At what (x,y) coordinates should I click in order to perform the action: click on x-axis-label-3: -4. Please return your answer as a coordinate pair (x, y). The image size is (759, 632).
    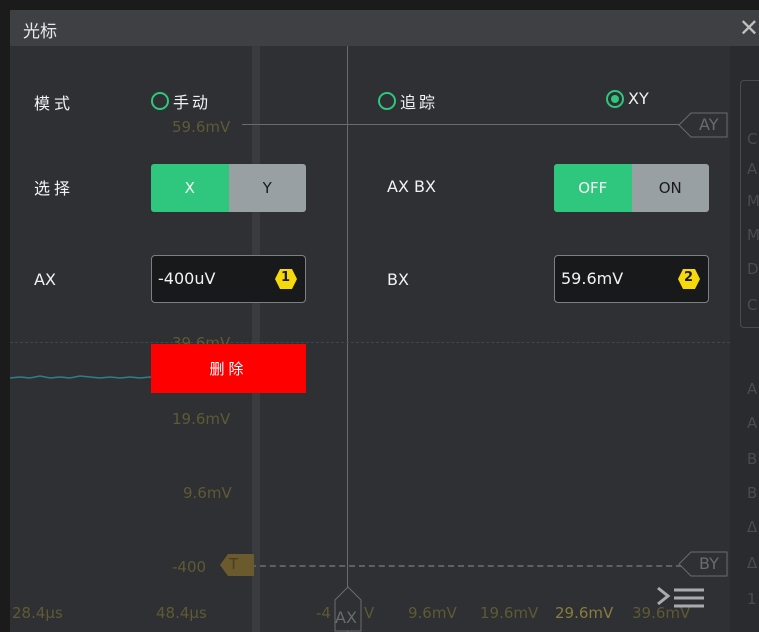
    Looking at the image, I should click on (323, 613).